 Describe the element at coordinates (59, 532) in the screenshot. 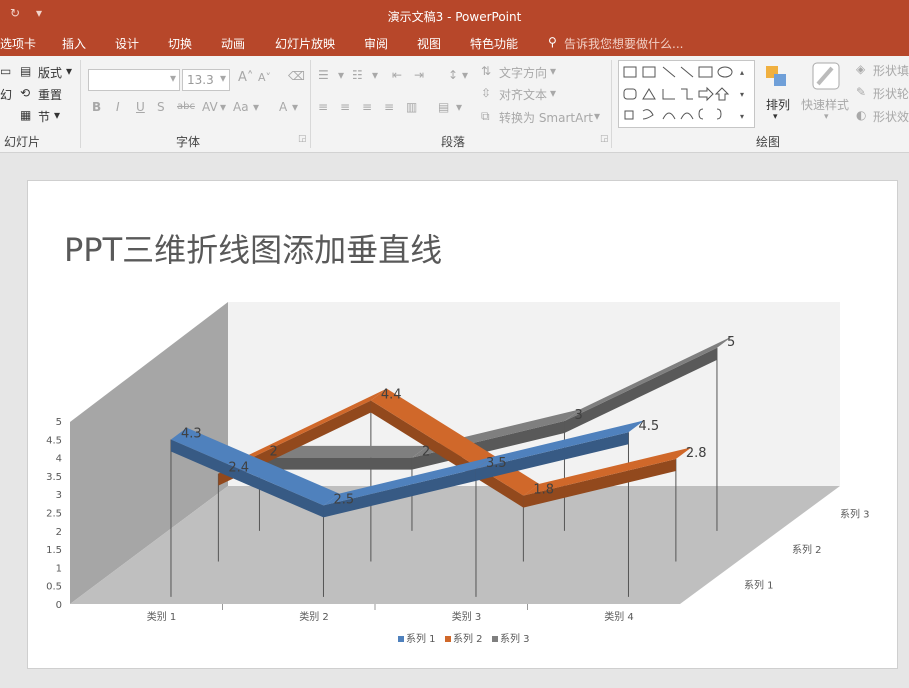

I see `y-tick-label: 2` at that location.